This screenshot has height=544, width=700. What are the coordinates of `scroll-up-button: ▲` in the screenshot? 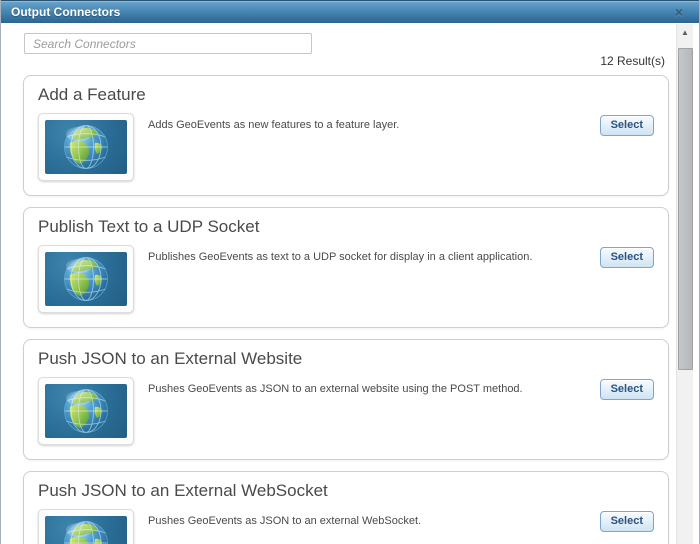 It's located at (685, 32).